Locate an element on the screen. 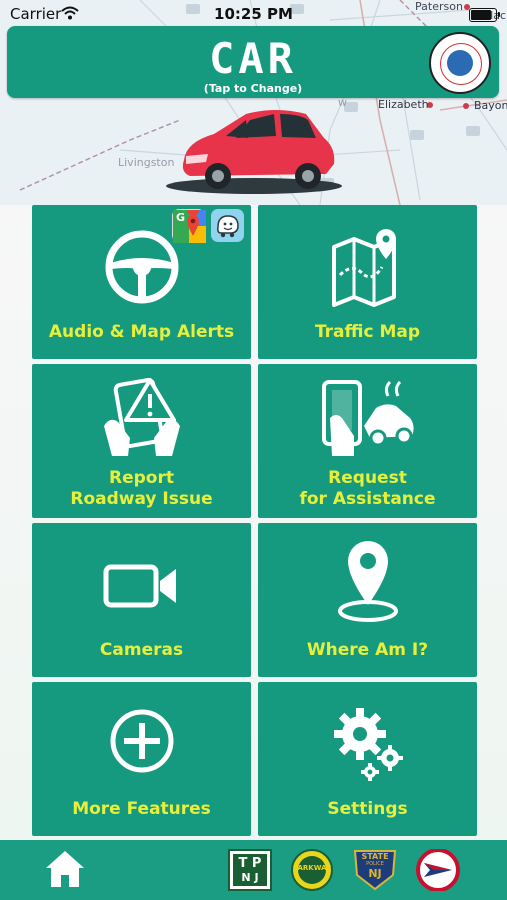 The image size is (507, 900). state-police-top: STATE is located at coordinates (375, 856).